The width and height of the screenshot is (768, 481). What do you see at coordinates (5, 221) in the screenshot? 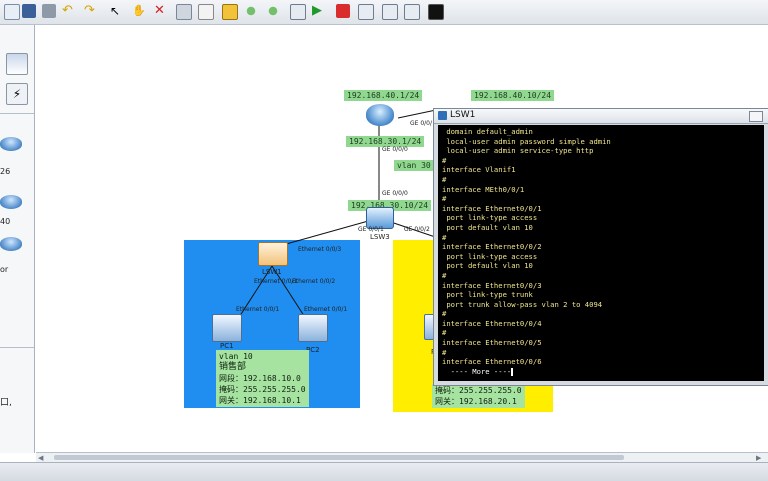
I see `palette-item-label: 40` at bounding box center [5, 221].